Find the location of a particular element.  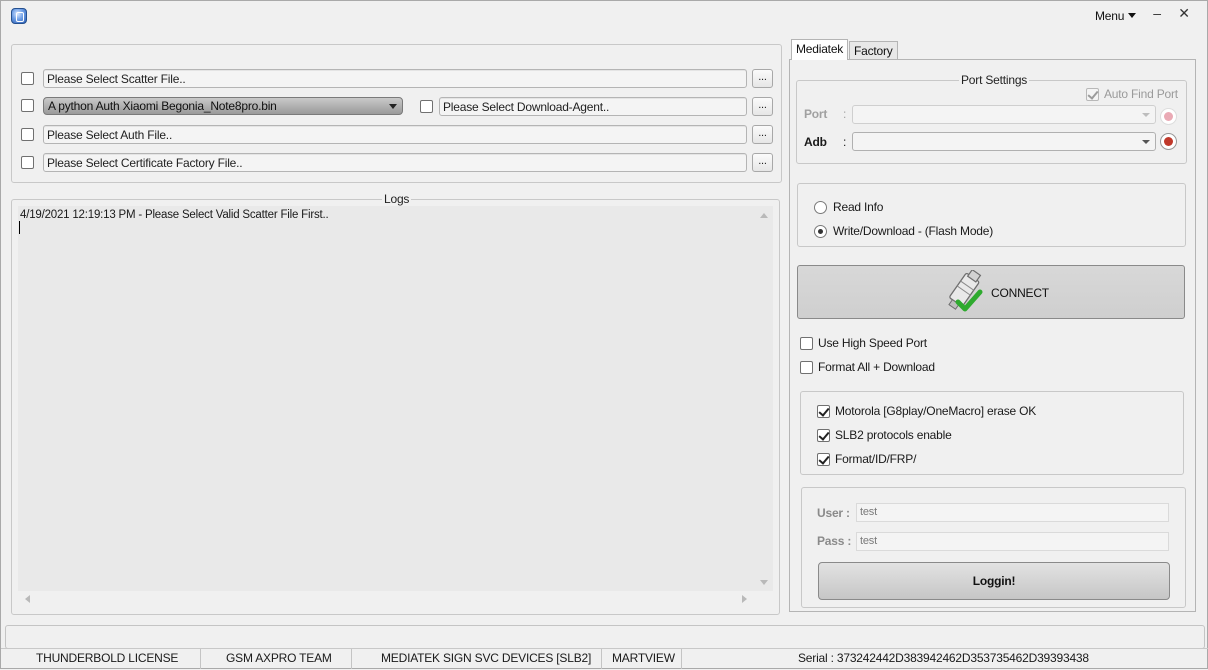

user-input: test is located at coordinates (1012, 512).